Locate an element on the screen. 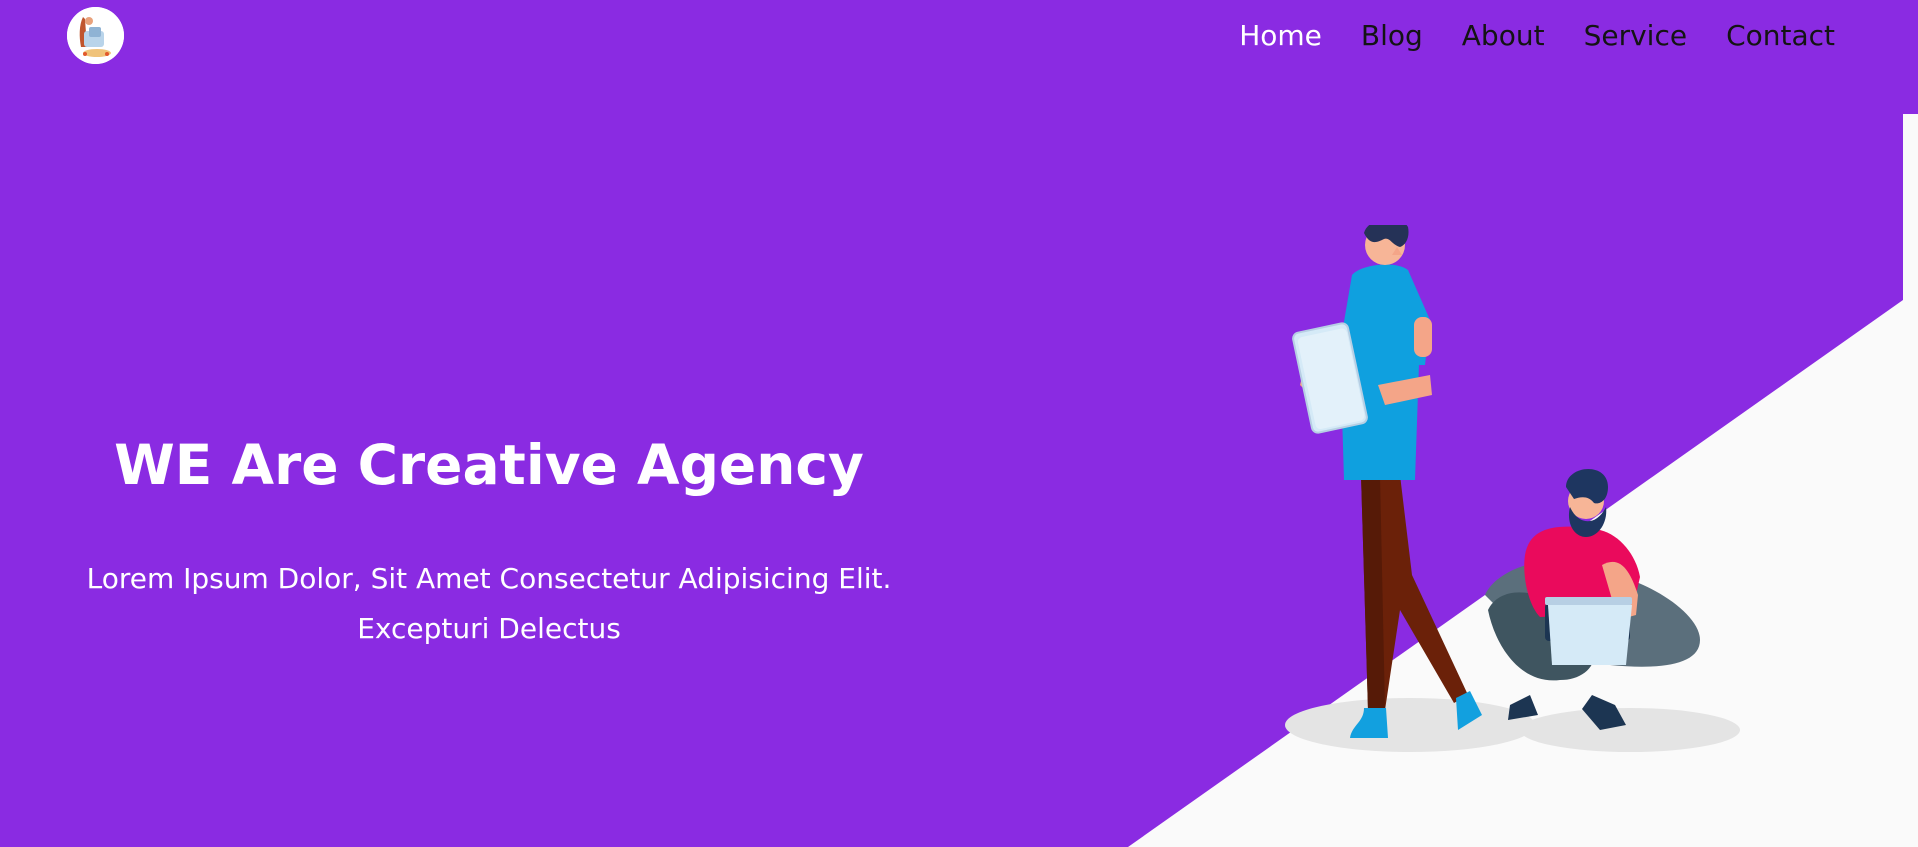  nav-link-service: Service is located at coordinates (1635, 36).